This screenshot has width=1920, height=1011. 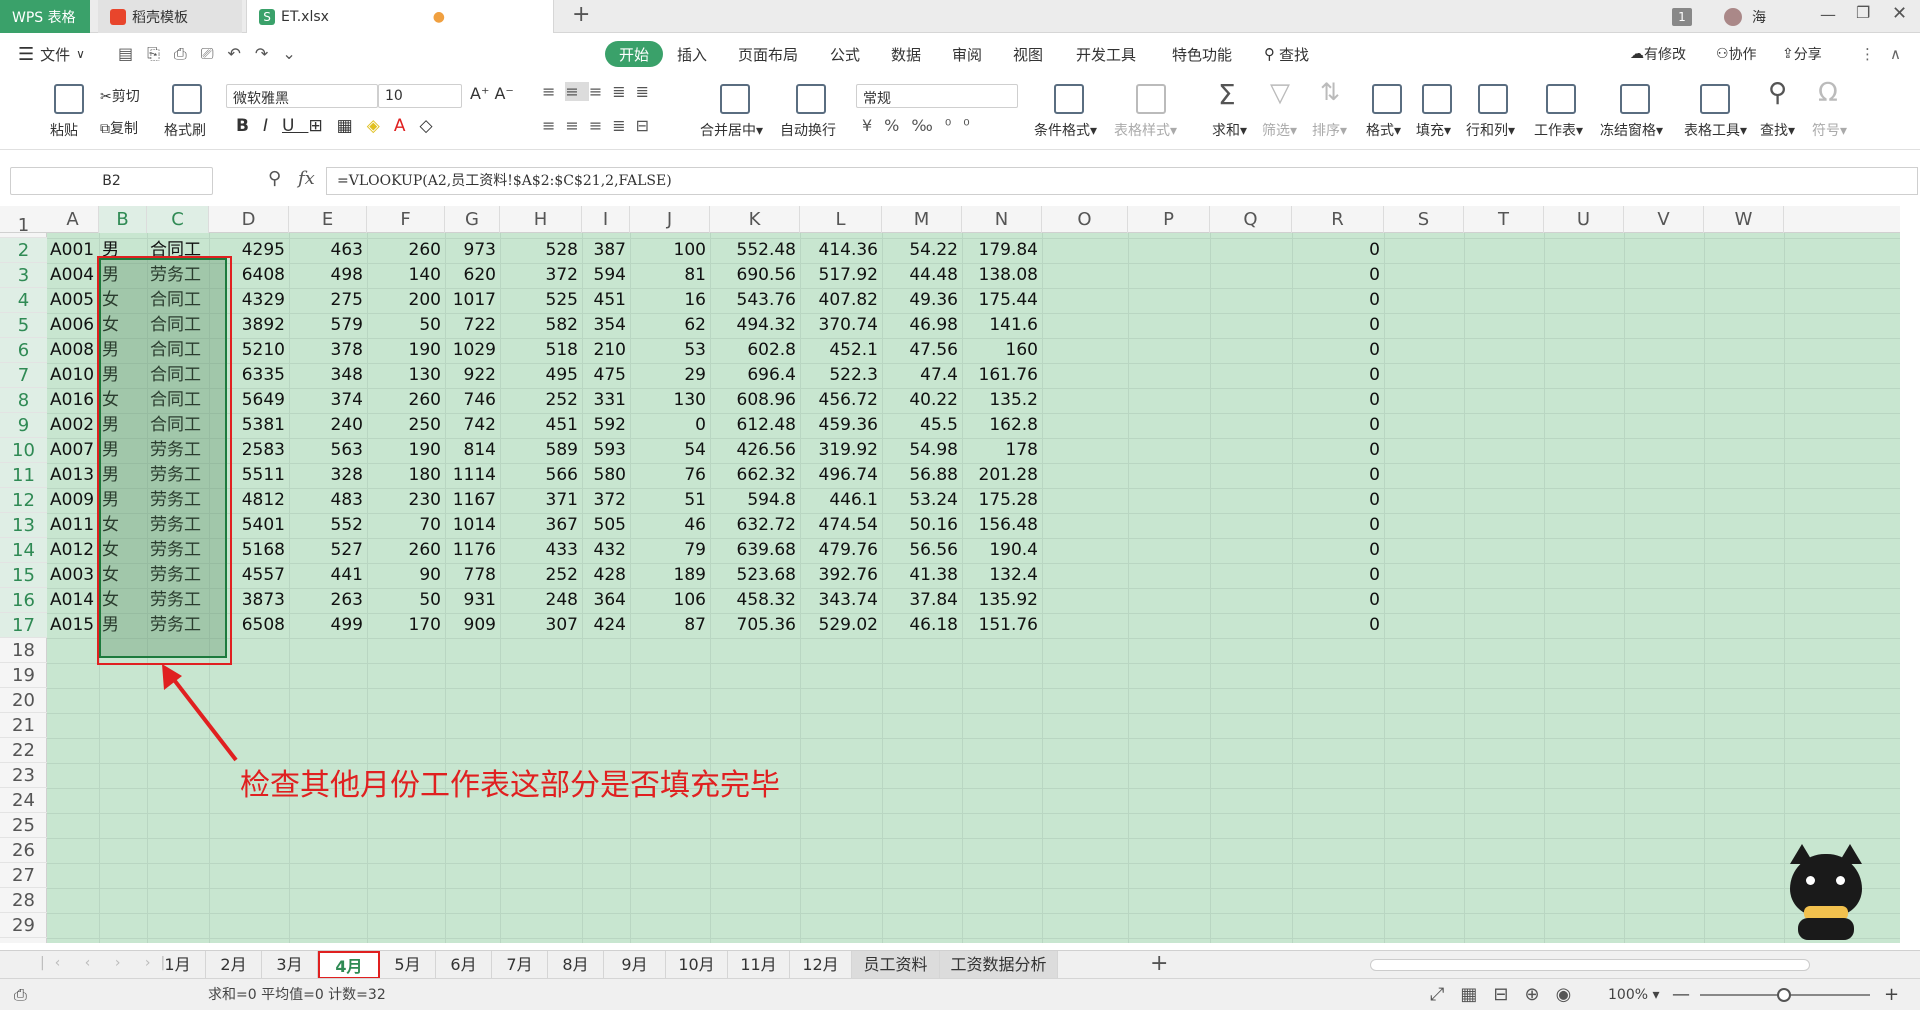 What do you see at coordinates (1664, 219) in the screenshot?
I see `column-header-V: V` at bounding box center [1664, 219].